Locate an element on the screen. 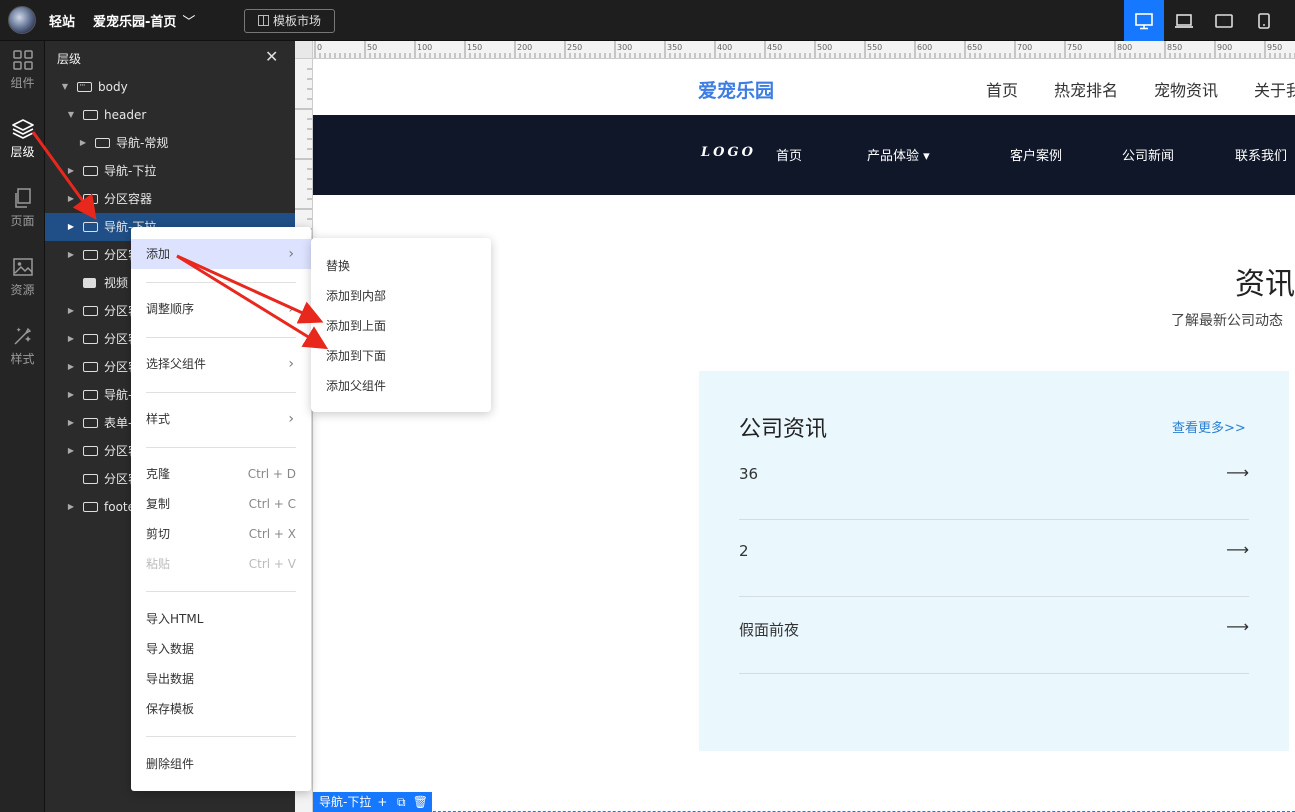  rail-label: 资源 is located at coordinates (22, 290).